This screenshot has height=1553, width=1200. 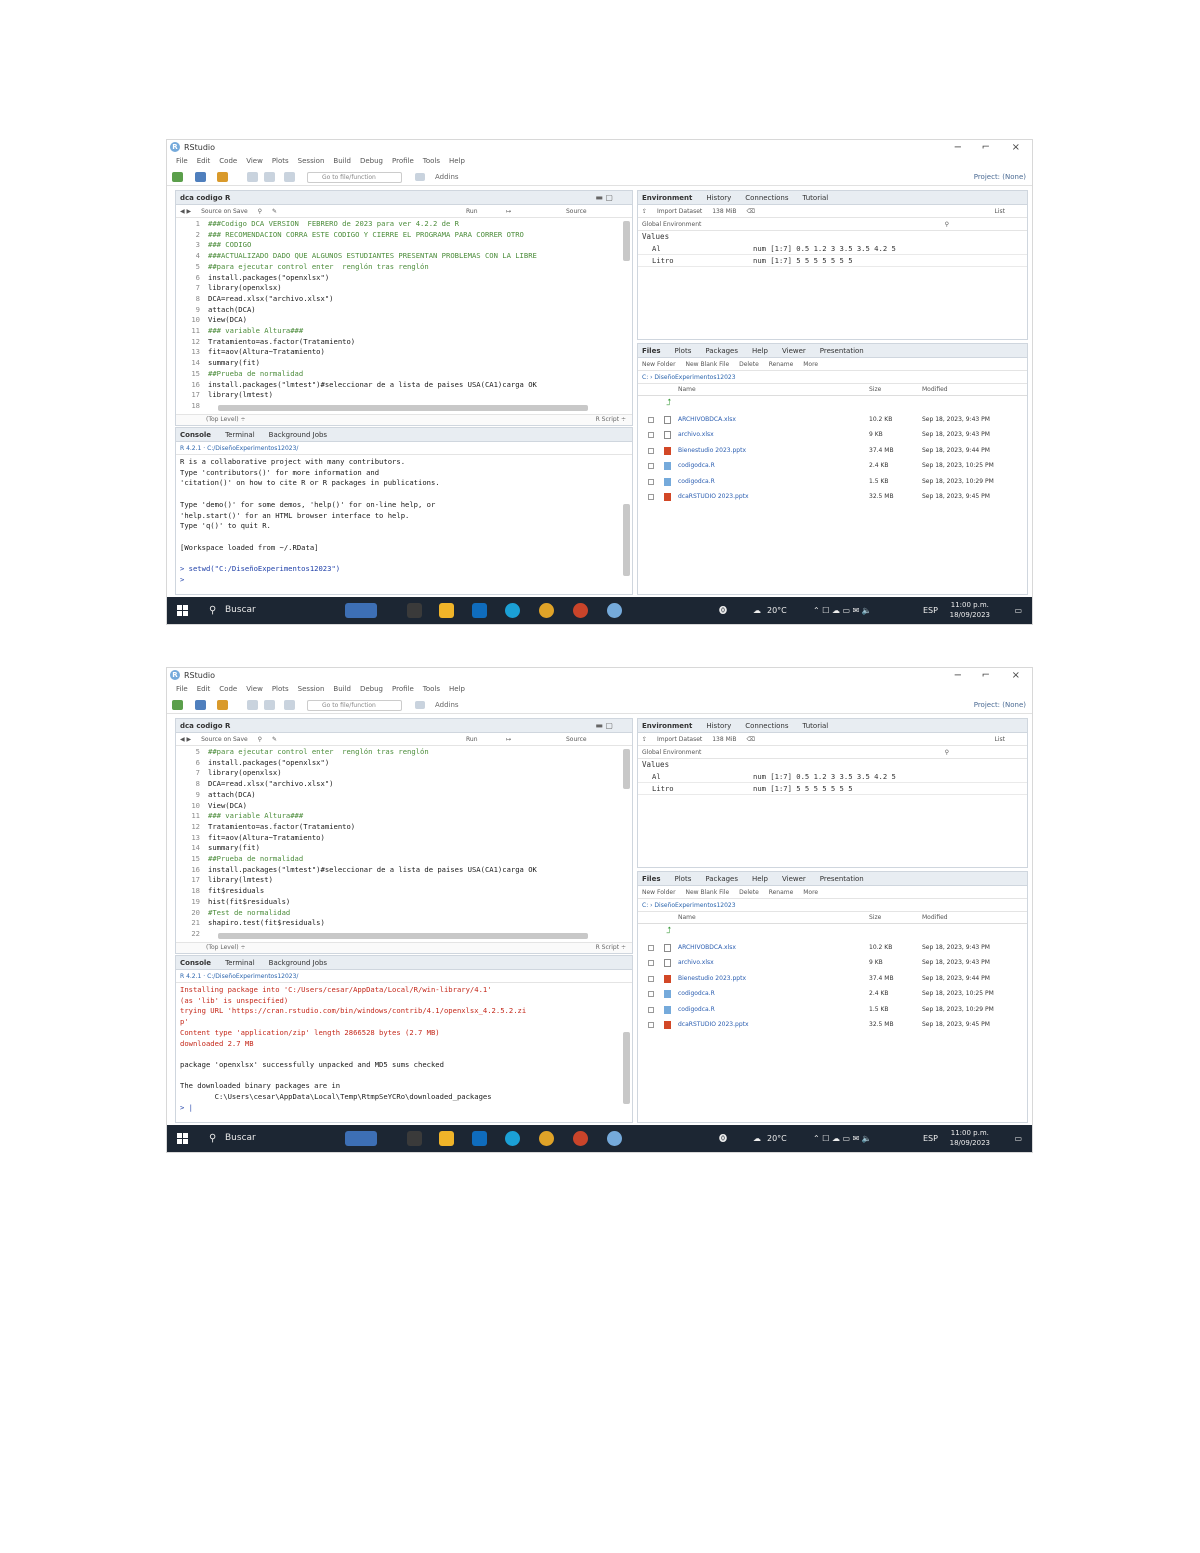 I want to click on maximize-icon: ⌐, so click(x=986, y=147).